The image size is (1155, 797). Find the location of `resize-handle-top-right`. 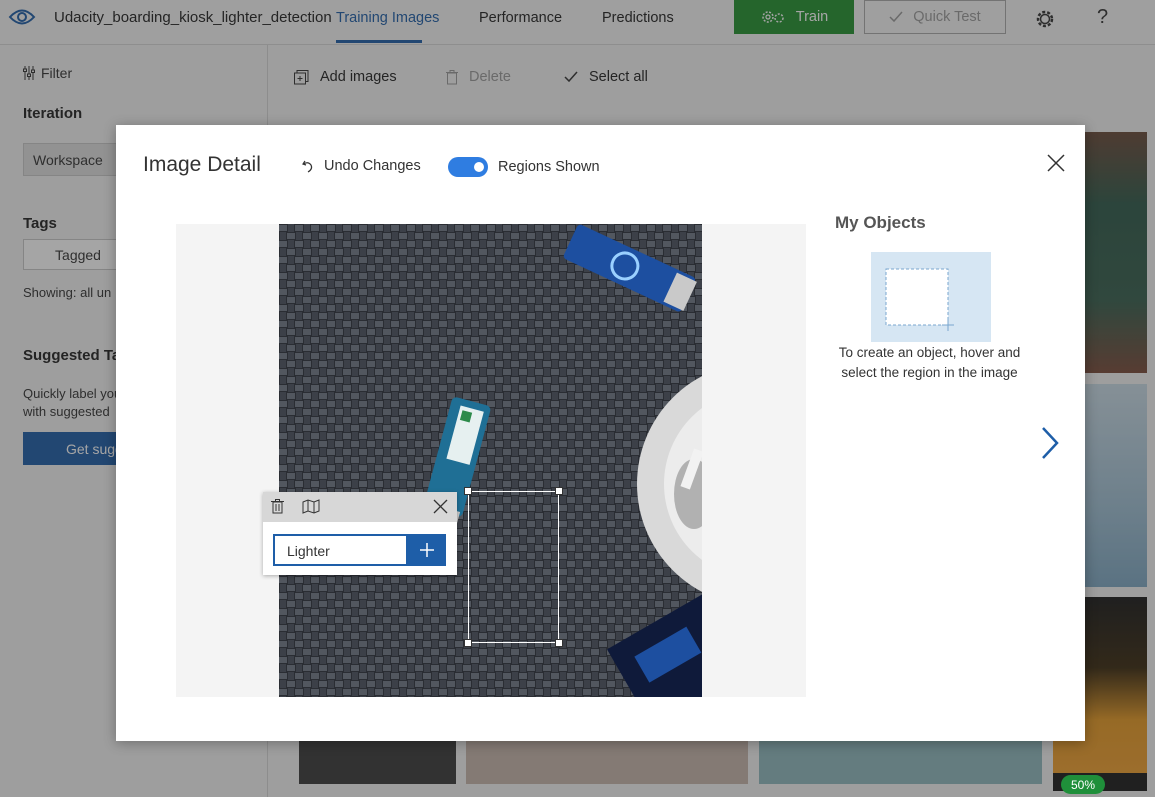

resize-handle-top-right is located at coordinates (559, 491).